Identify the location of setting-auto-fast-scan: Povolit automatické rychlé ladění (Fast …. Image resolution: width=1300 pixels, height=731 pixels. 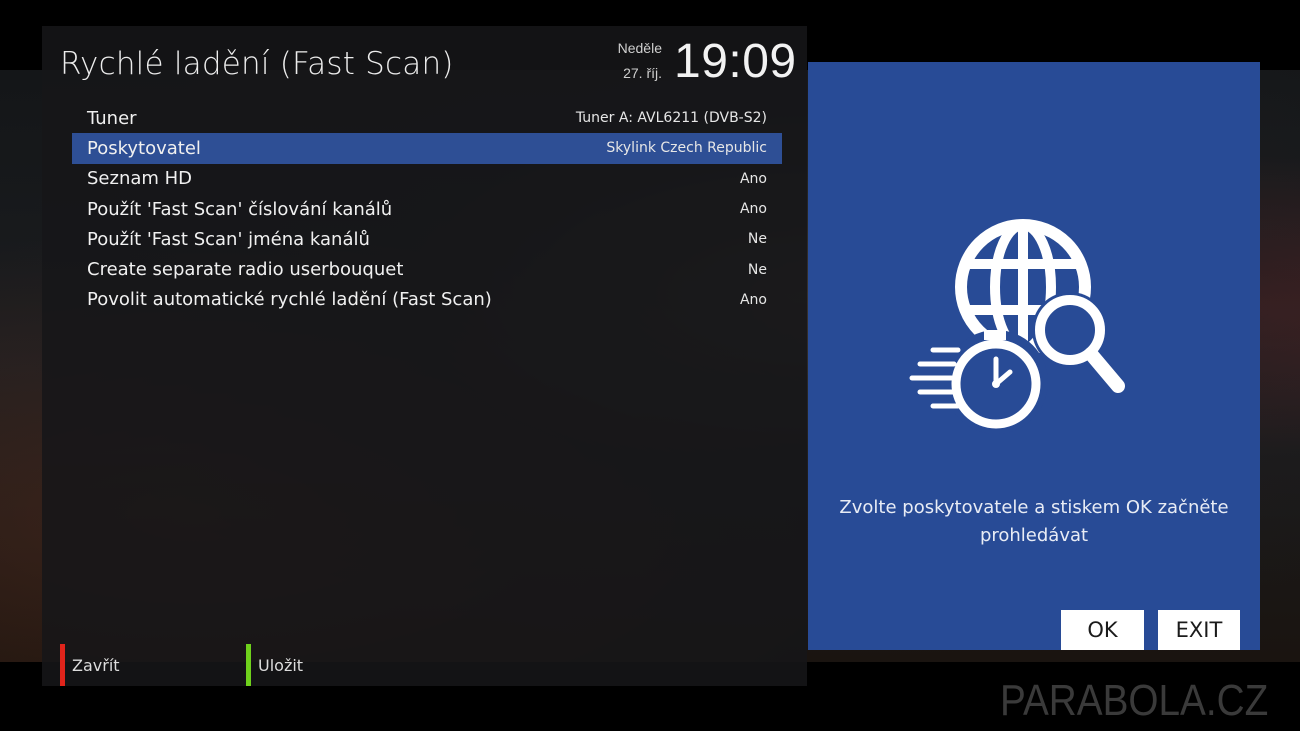
(427, 300).